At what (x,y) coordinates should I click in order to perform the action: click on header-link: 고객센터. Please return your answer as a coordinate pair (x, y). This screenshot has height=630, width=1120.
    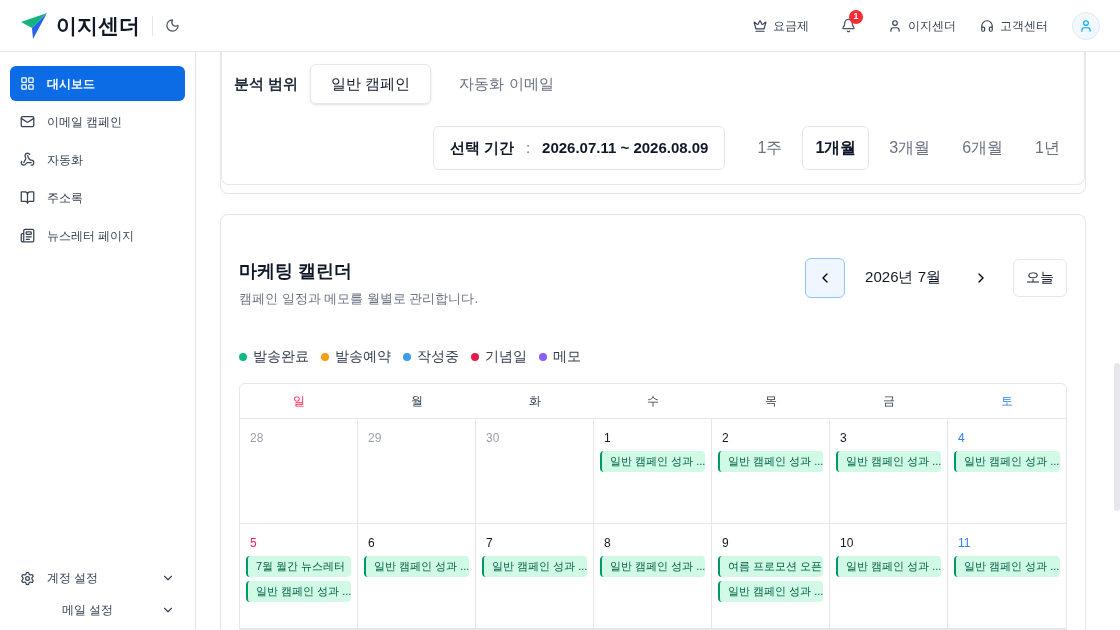
    Looking at the image, I should click on (1014, 25).